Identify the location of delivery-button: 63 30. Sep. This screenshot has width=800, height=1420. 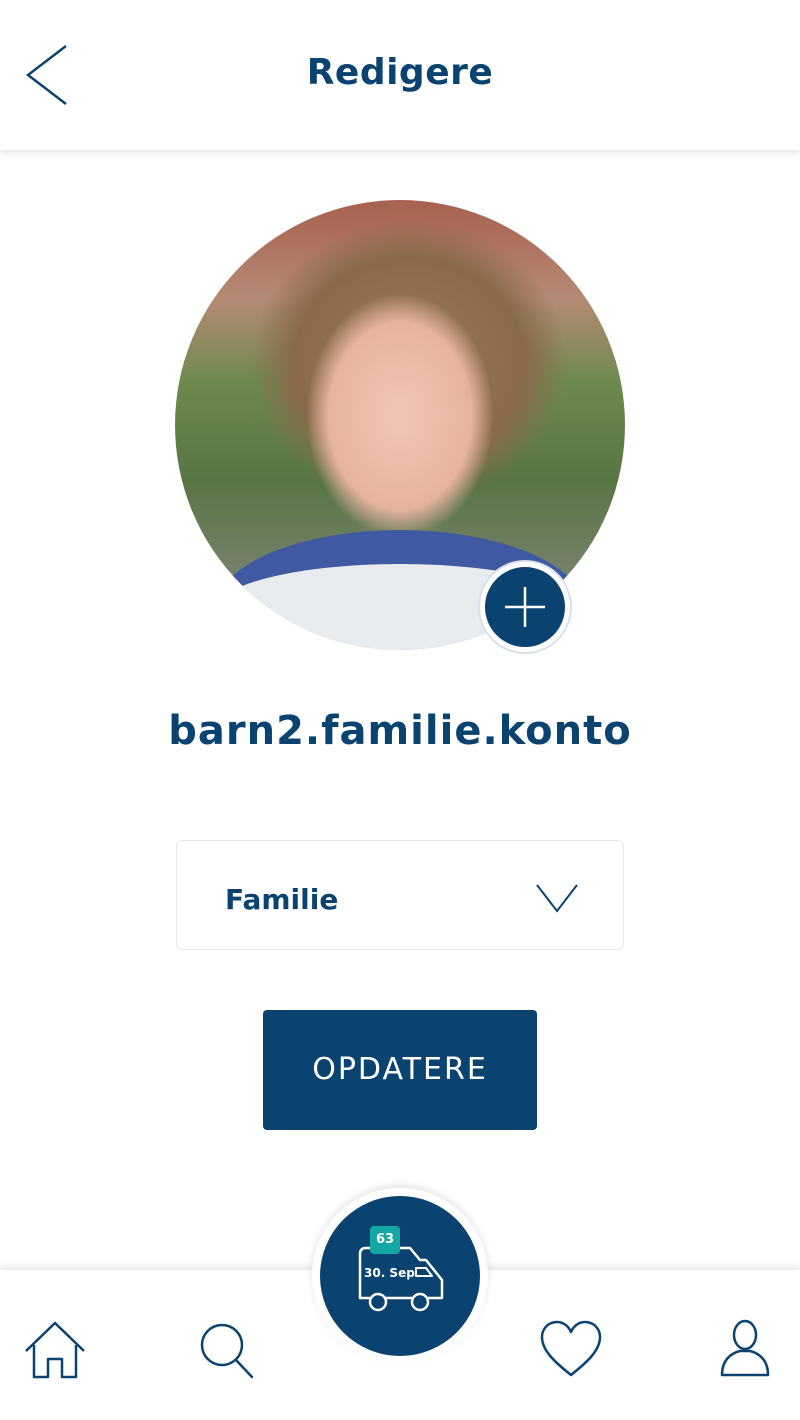
(400, 1276).